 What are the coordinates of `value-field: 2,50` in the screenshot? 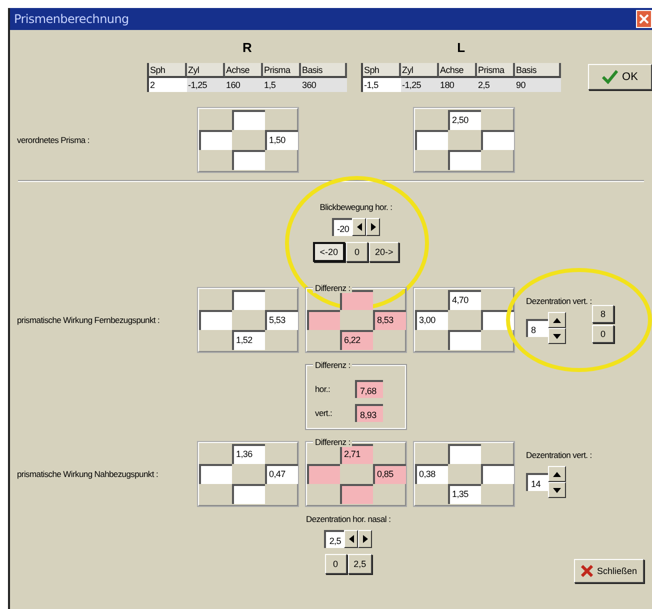 It's located at (464, 120).